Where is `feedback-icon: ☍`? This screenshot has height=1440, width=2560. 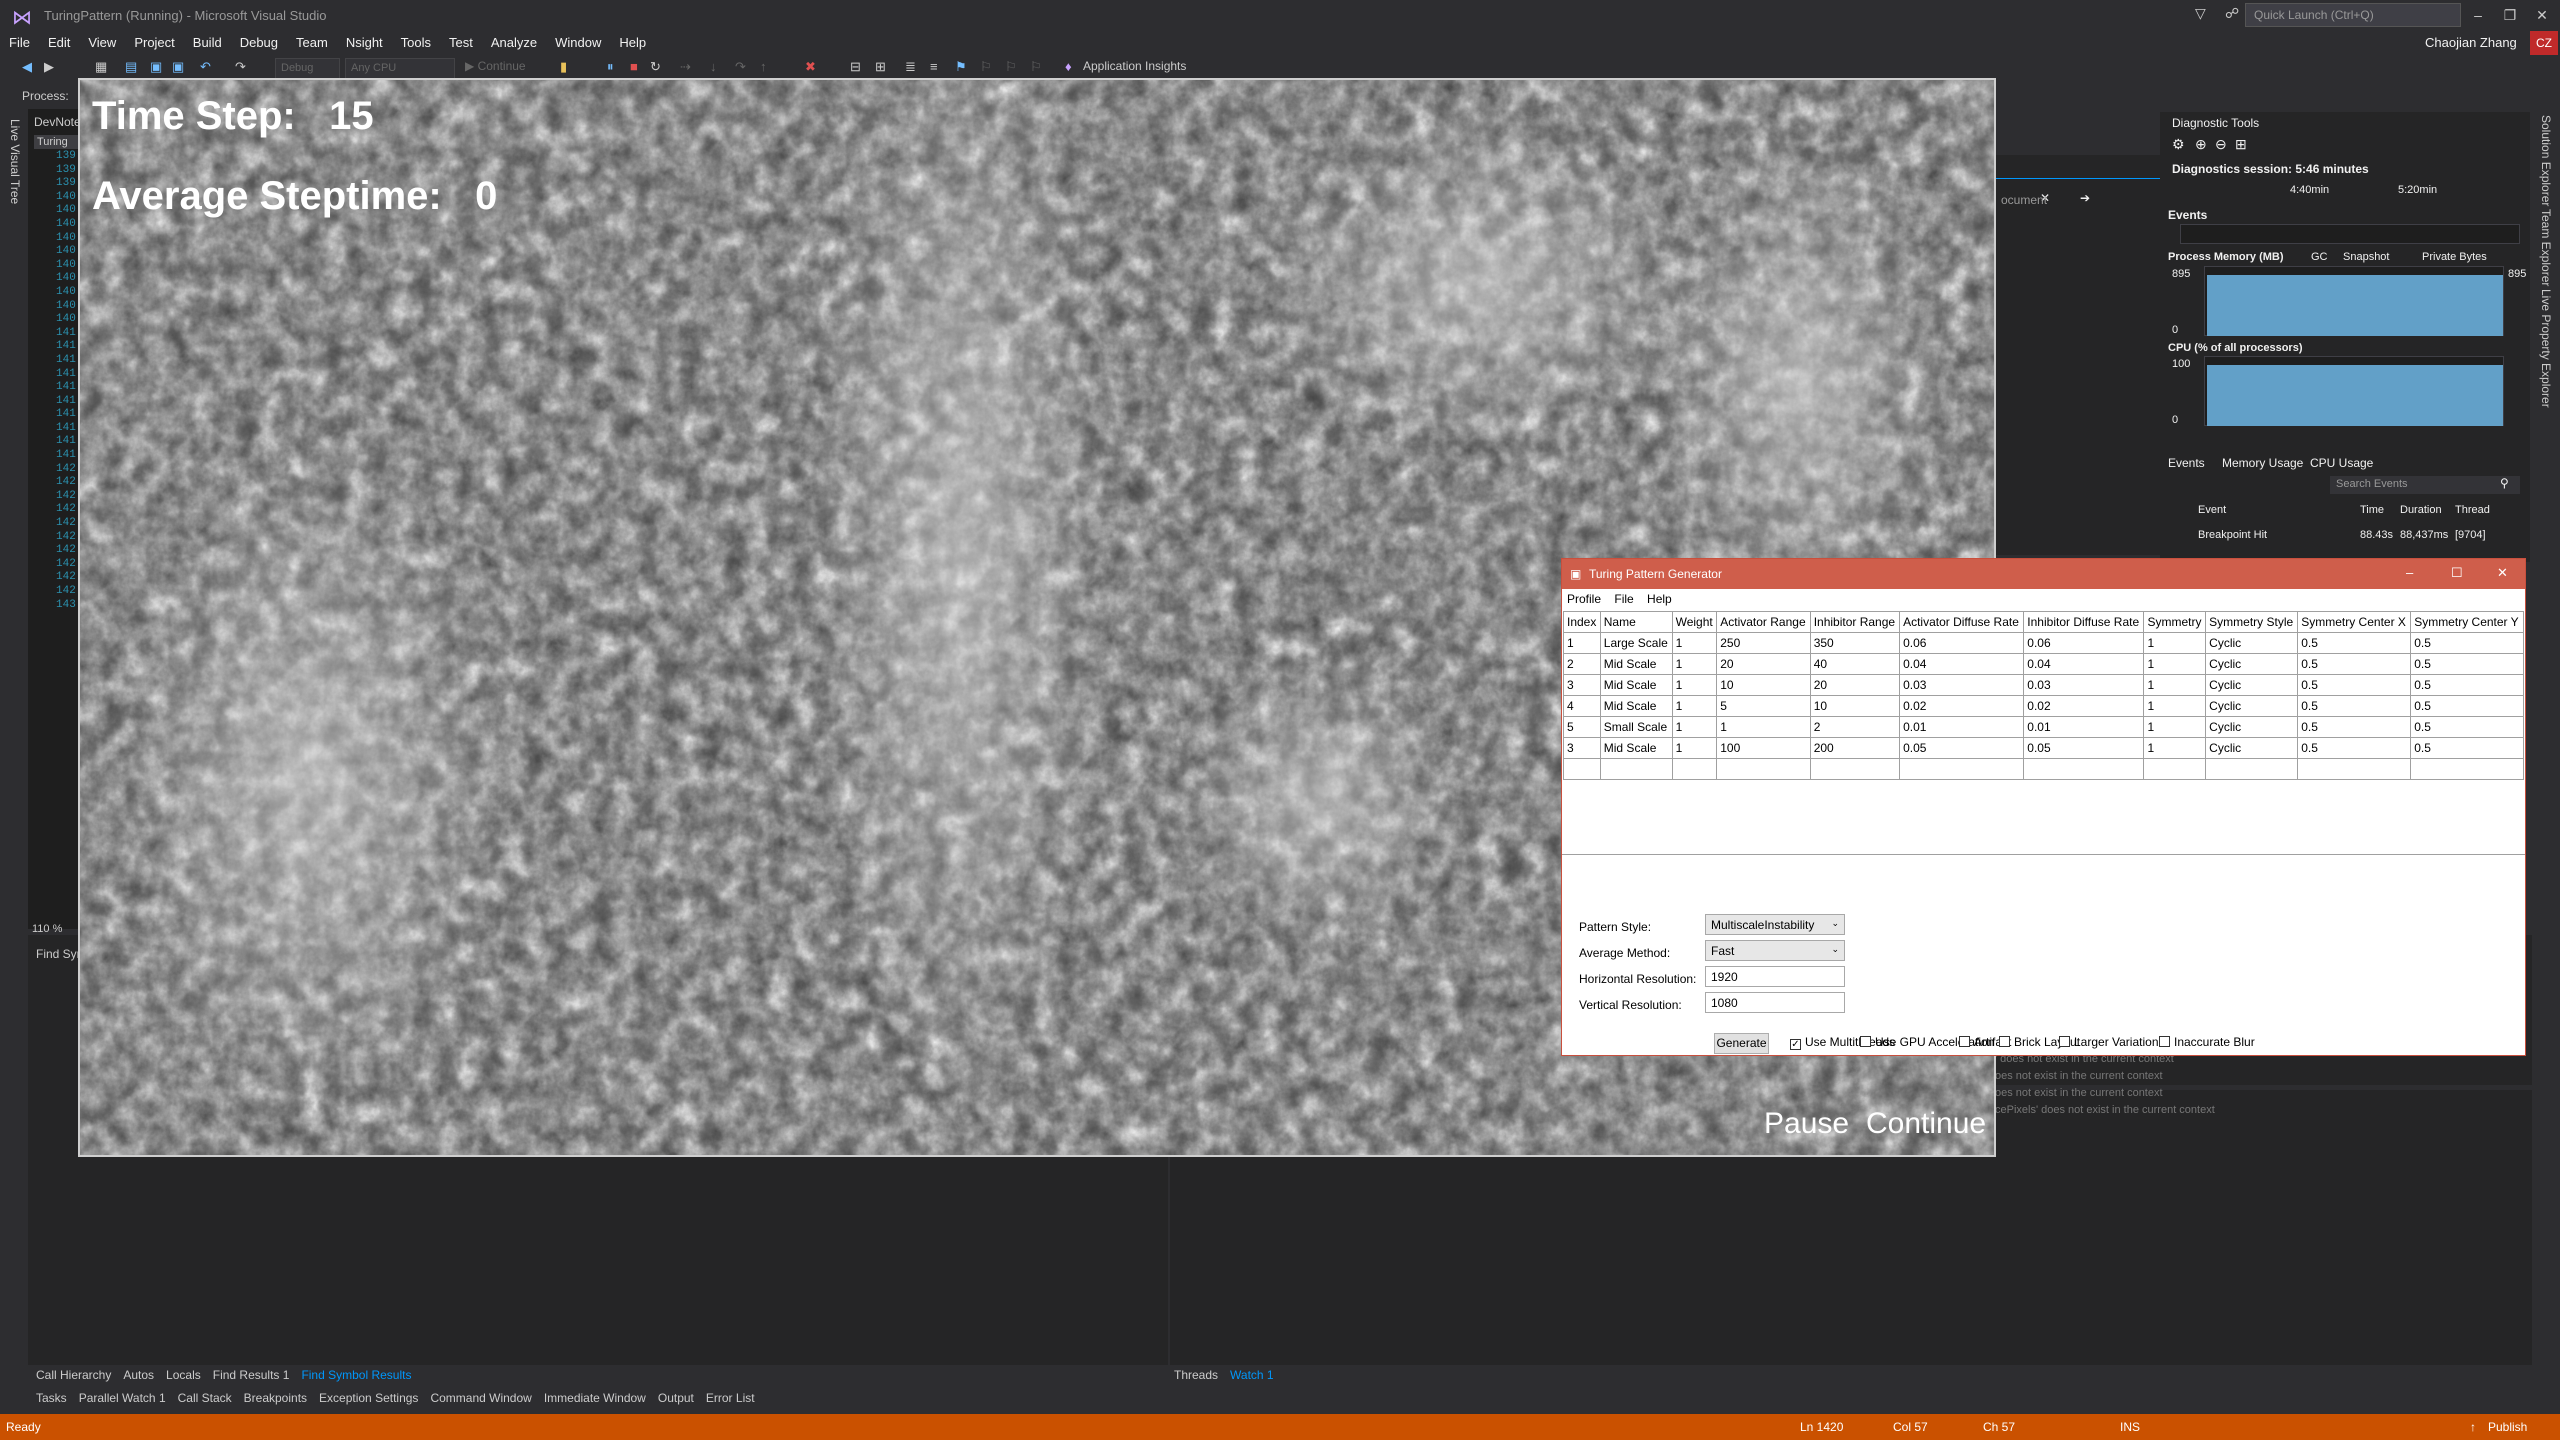
feedback-icon: ☍ is located at coordinates (2232, 13).